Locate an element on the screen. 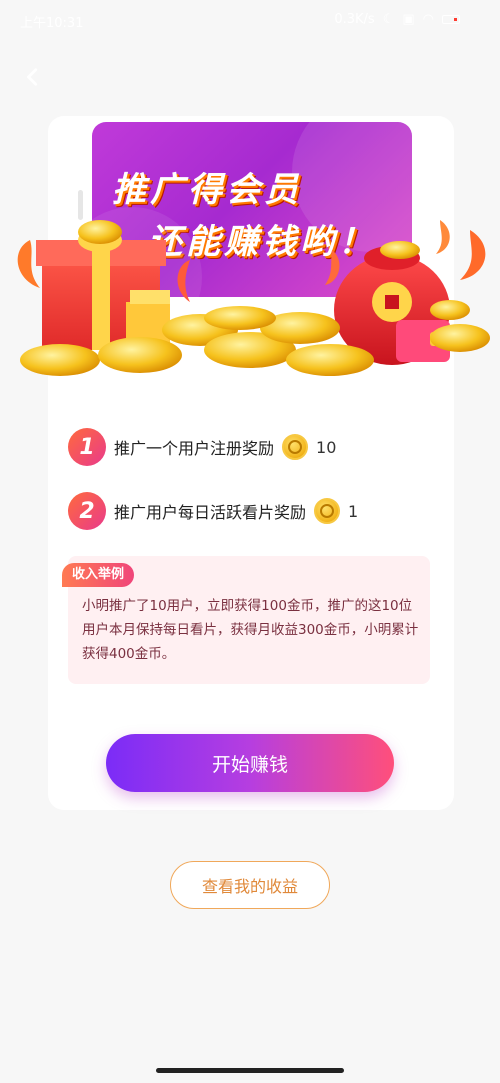 Image resolution: width=500 pixels, height=1083 pixels. reward-item: 1 推广一个用户注册奖励 10 is located at coordinates (251, 447).